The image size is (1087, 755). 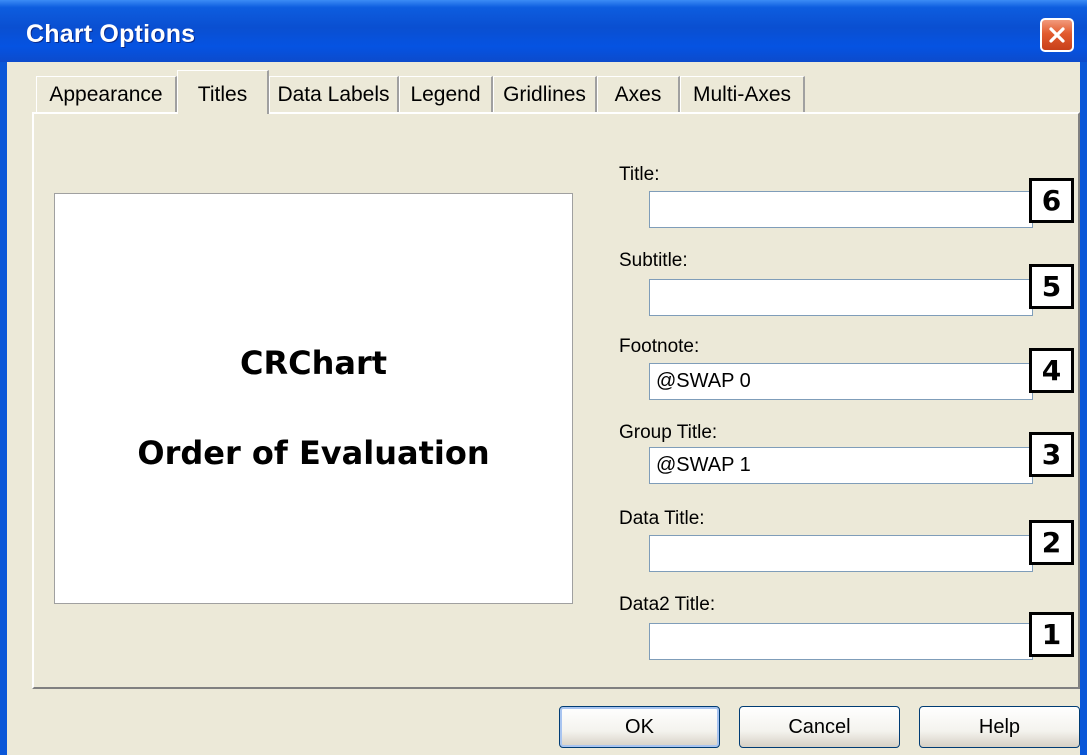 I want to click on data2-title-label: Data2 Title:, so click(x=667, y=604).